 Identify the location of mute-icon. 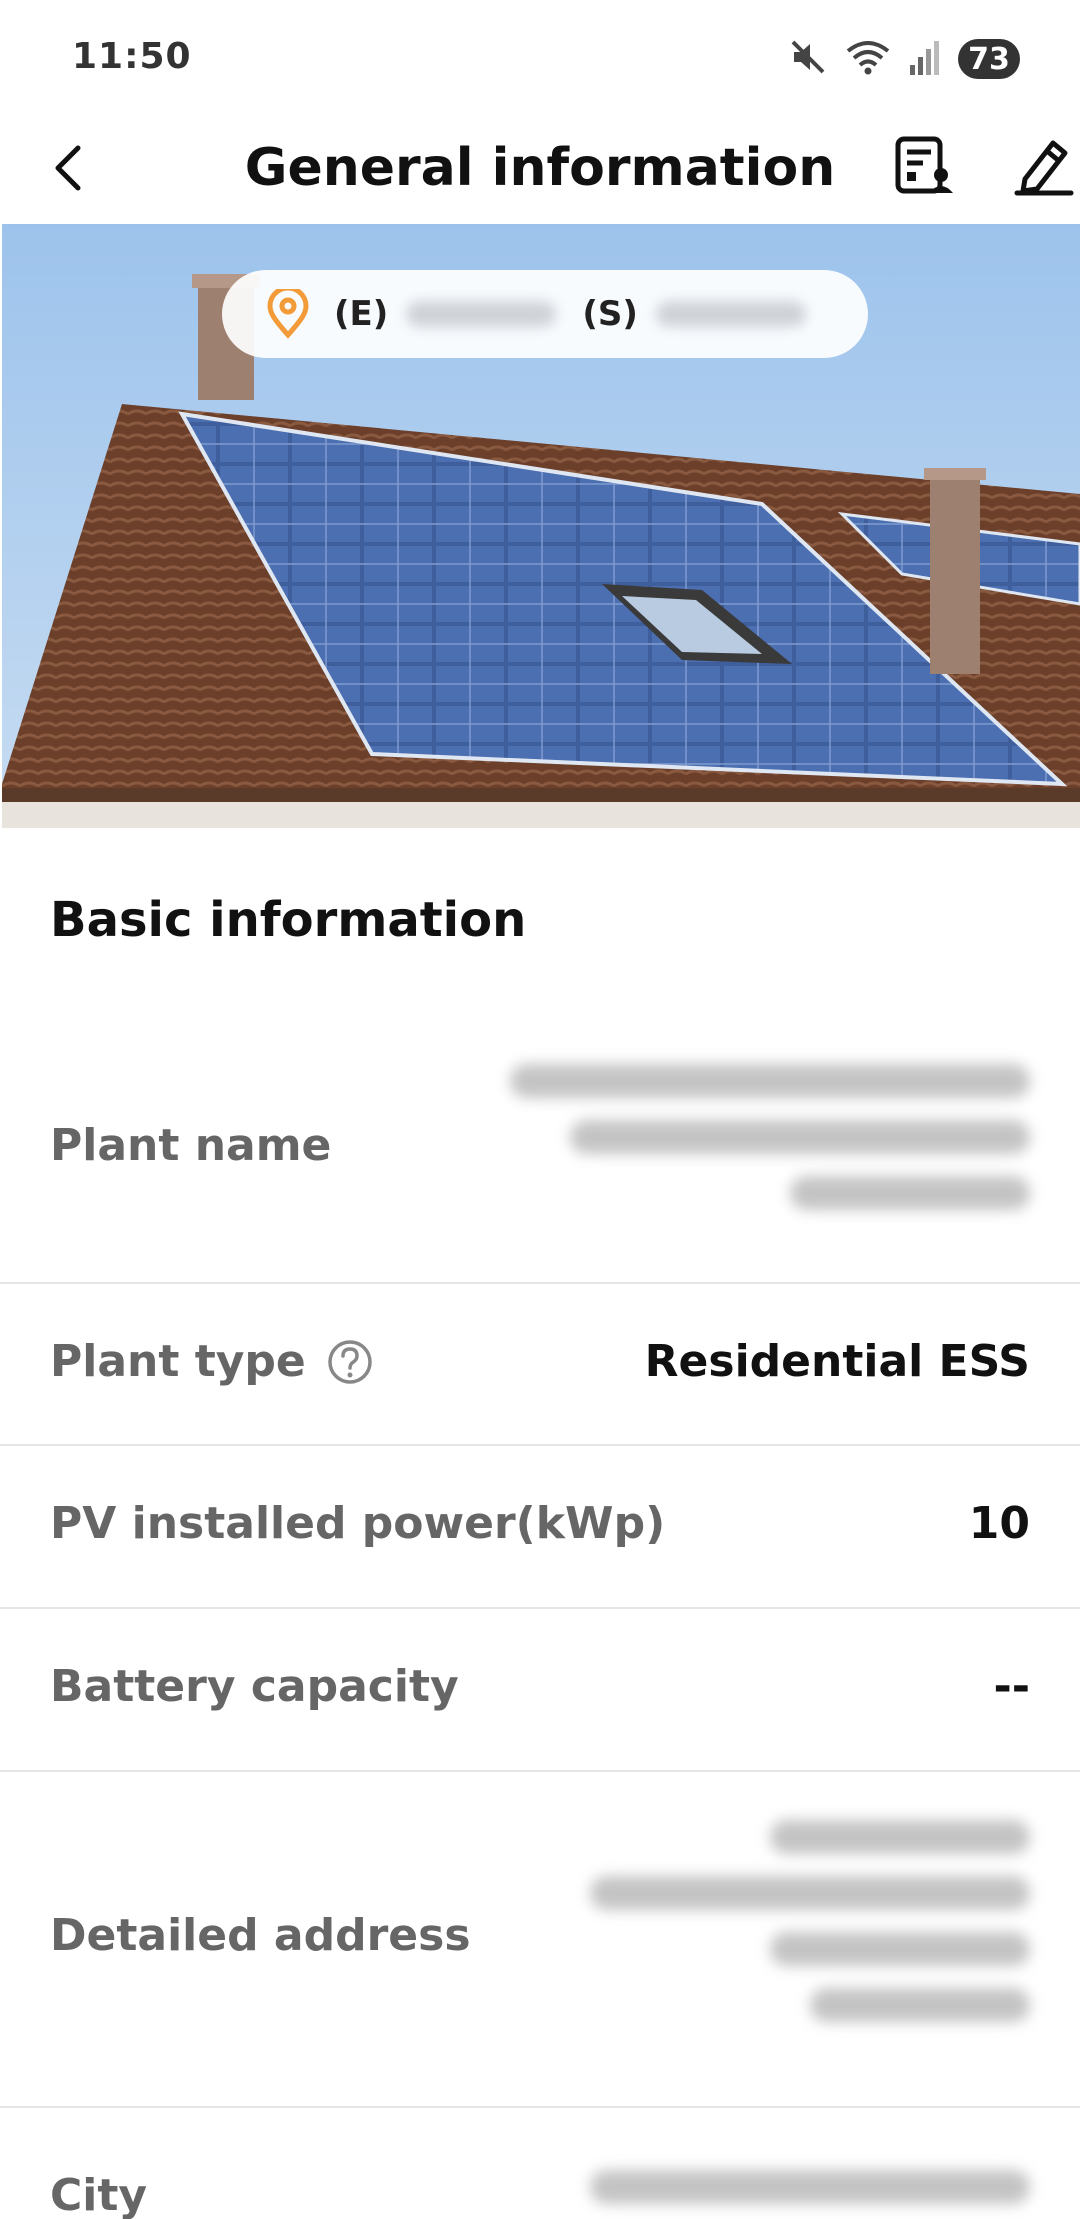
(808, 59).